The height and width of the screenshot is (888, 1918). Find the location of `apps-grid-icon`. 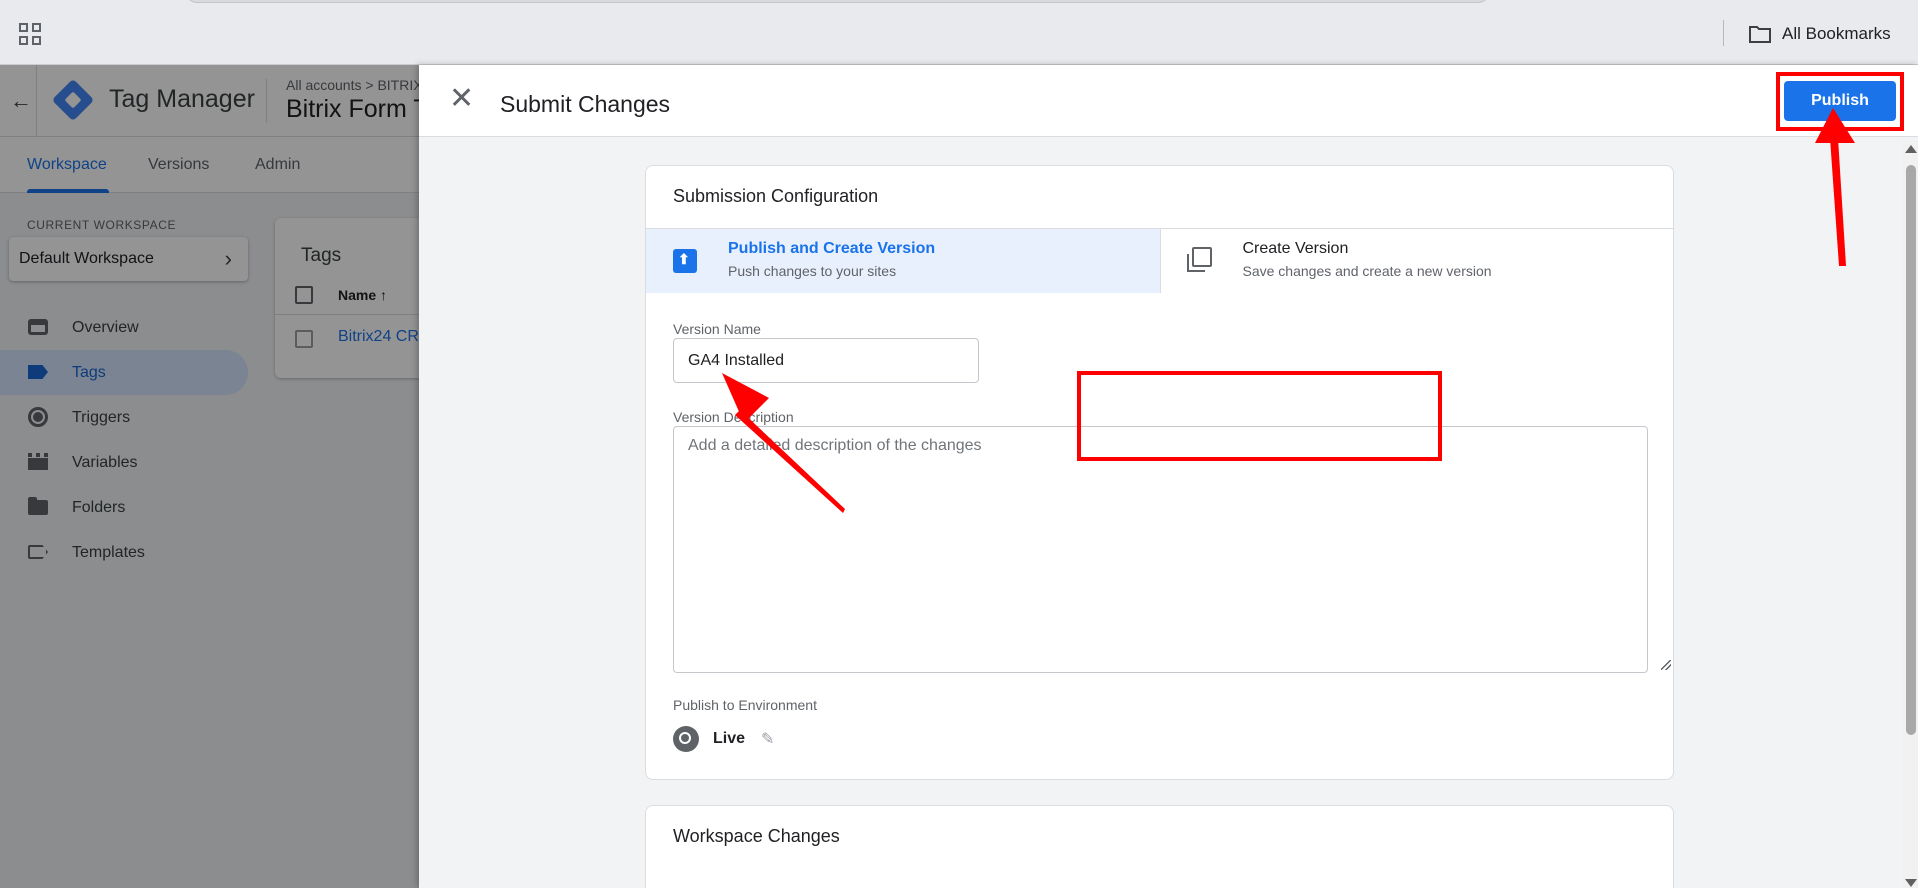

apps-grid-icon is located at coordinates (30, 34).